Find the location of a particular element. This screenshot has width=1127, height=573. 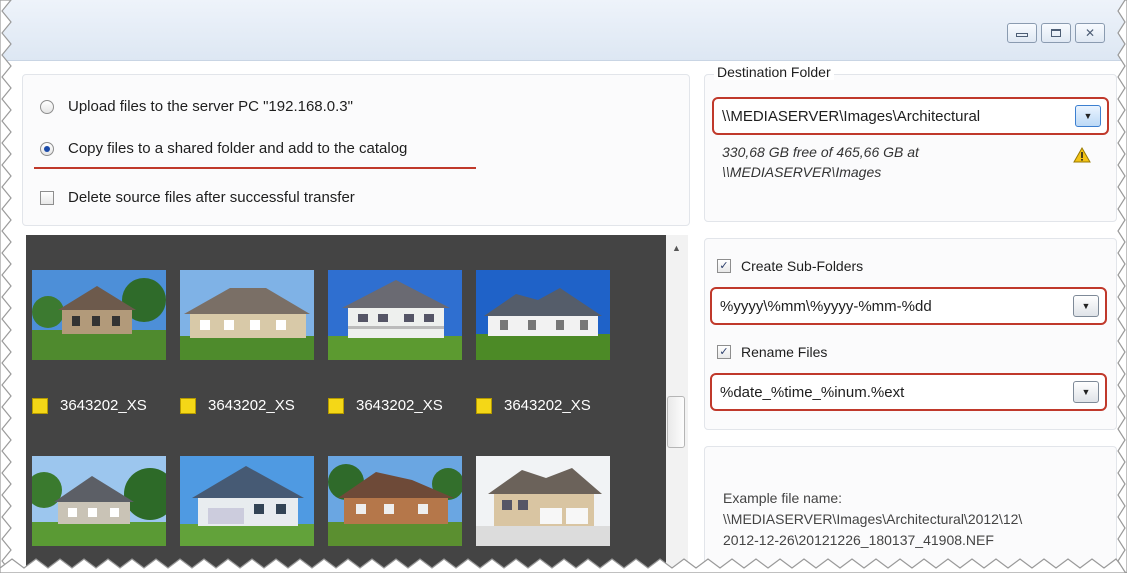

rename-pattern-value: %date_%time_%inum.%ext is located at coordinates (812, 392).